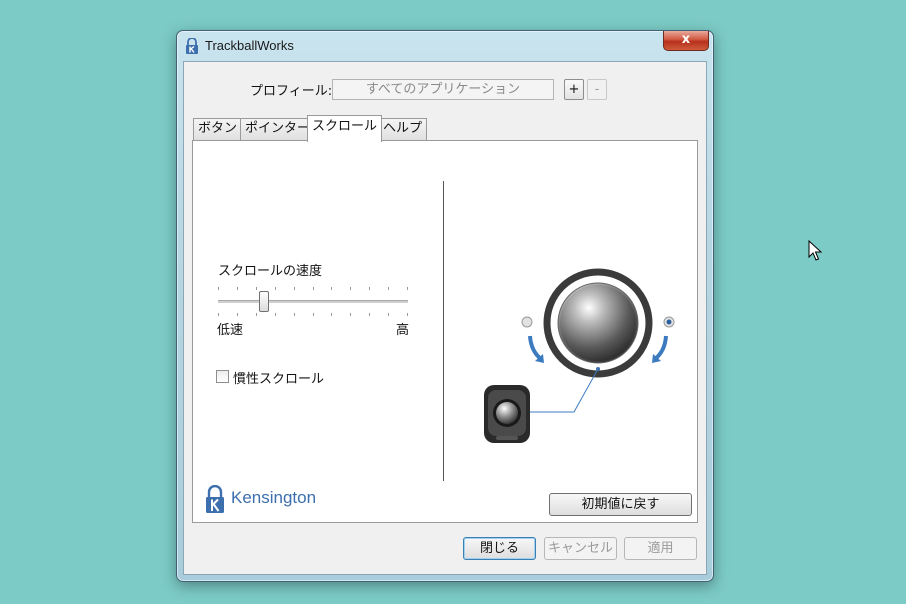 The height and width of the screenshot is (604, 906). Describe the element at coordinates (580, 548) in the screenshot. I see `cancel-button: キャンセル` at that location.